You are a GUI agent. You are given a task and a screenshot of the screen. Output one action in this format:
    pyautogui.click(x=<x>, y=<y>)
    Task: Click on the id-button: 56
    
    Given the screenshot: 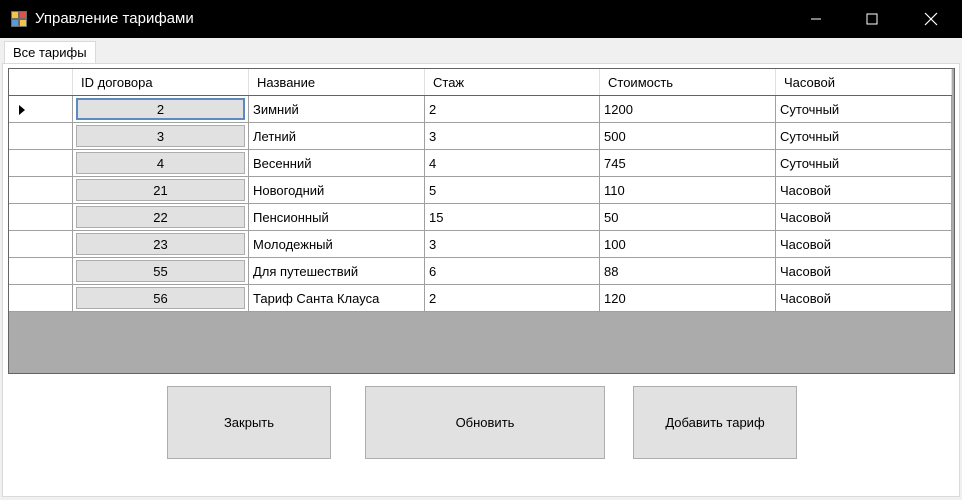 What is the action you would take?
    pyautogui.click(x=160, y=298)
    